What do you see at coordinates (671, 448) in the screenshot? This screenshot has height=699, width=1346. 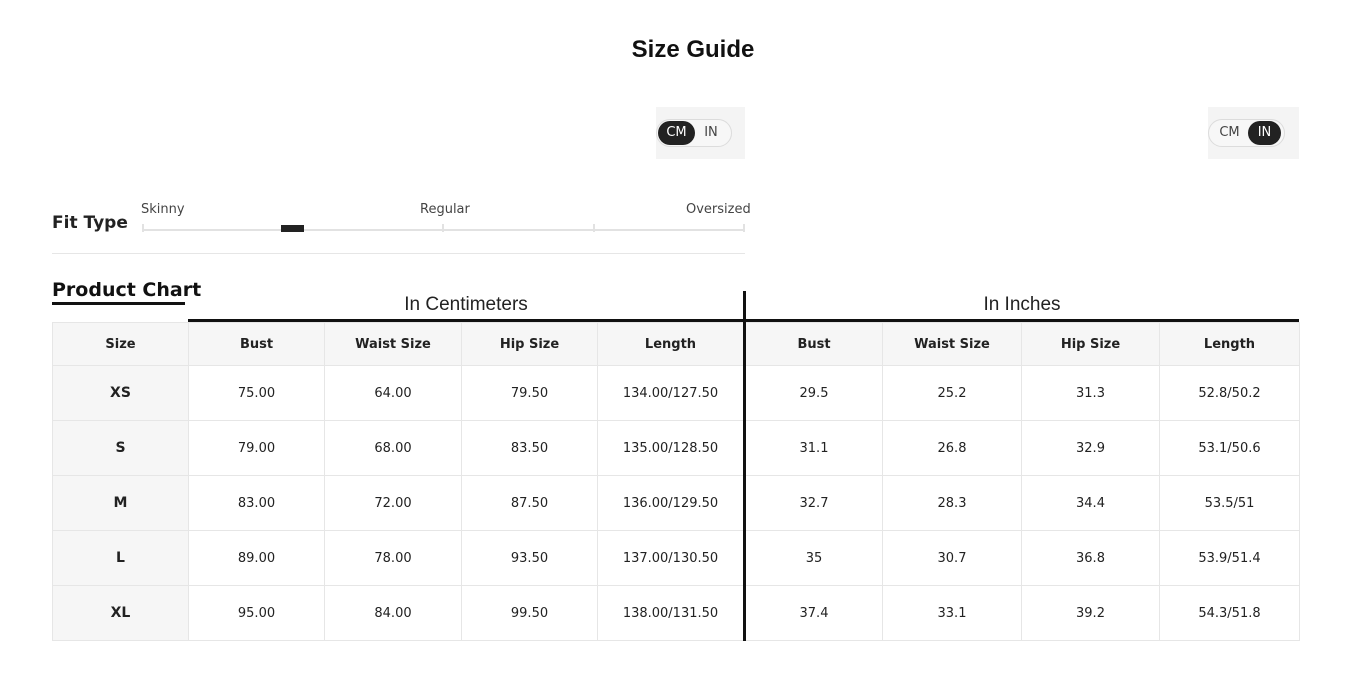 I see `table-cell: 135.00/128.50` at bounding box center [671, 448].